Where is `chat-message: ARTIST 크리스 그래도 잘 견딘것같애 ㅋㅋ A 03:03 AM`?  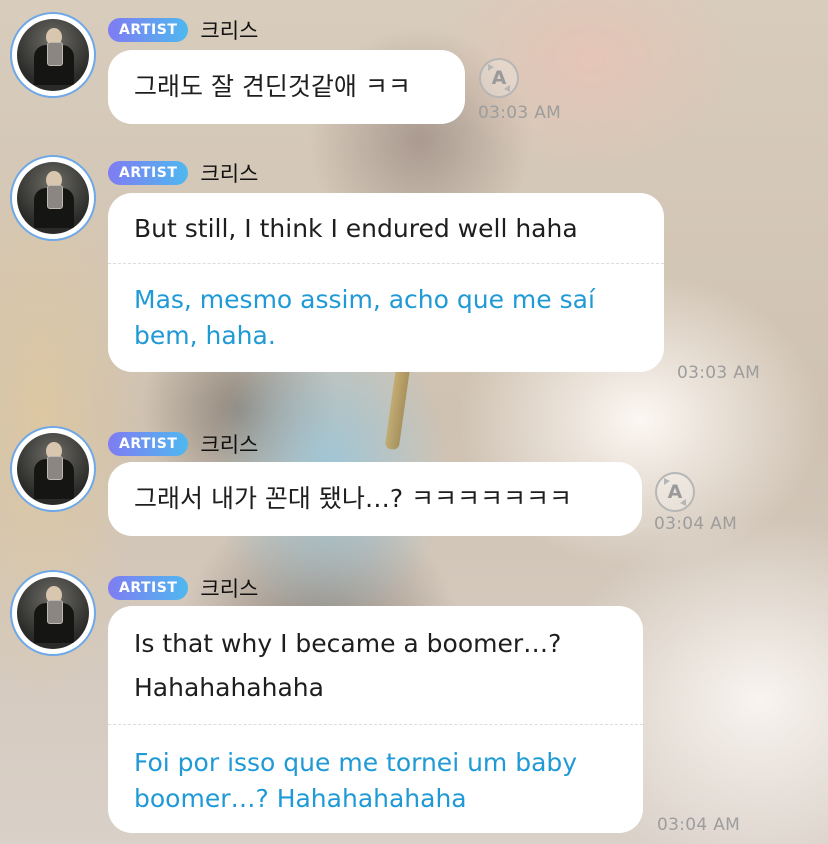 chat-message: ARTIST 크리스 그래도 잘 견딘것같애 ㅋㅋ A 03:03 AM is located at coordinates (414, 72).